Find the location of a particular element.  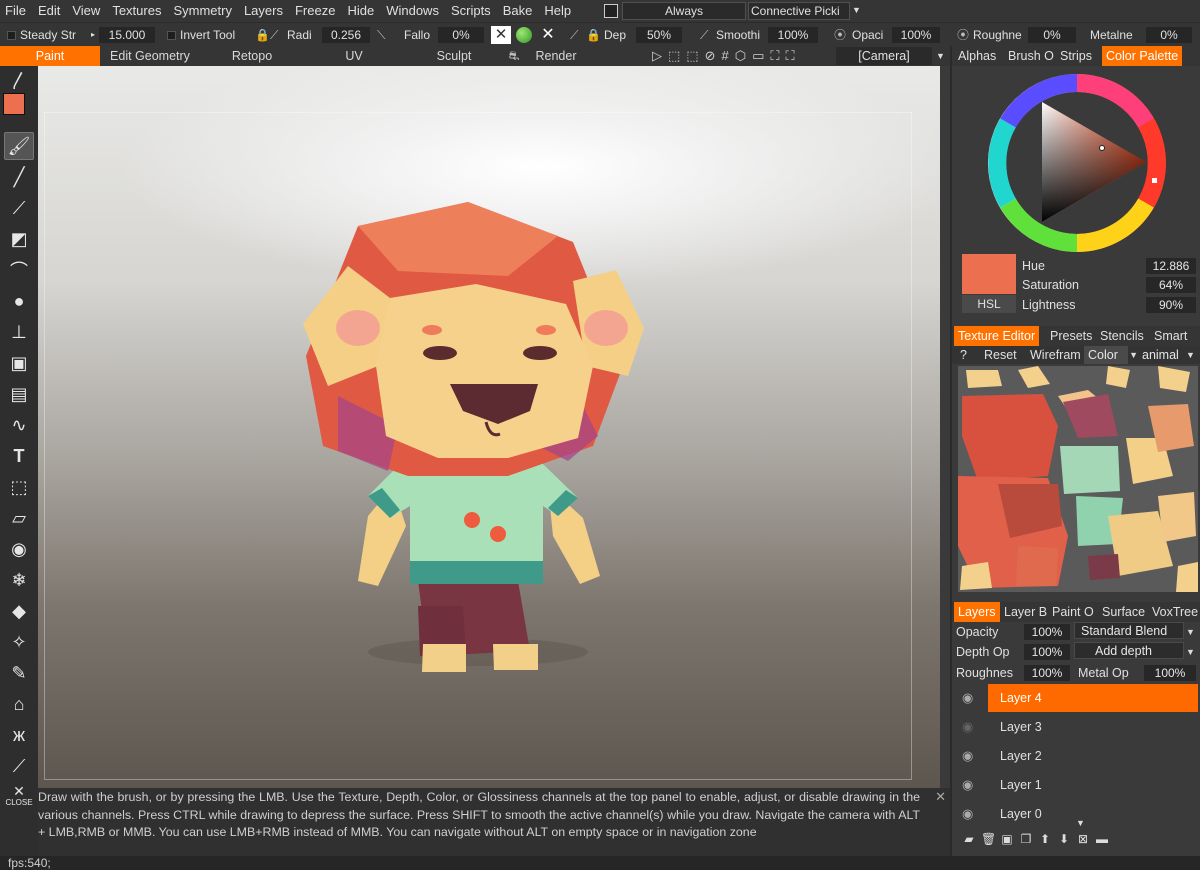

tab-paint-objects: Paint O is located at coordinates (1073, 612).